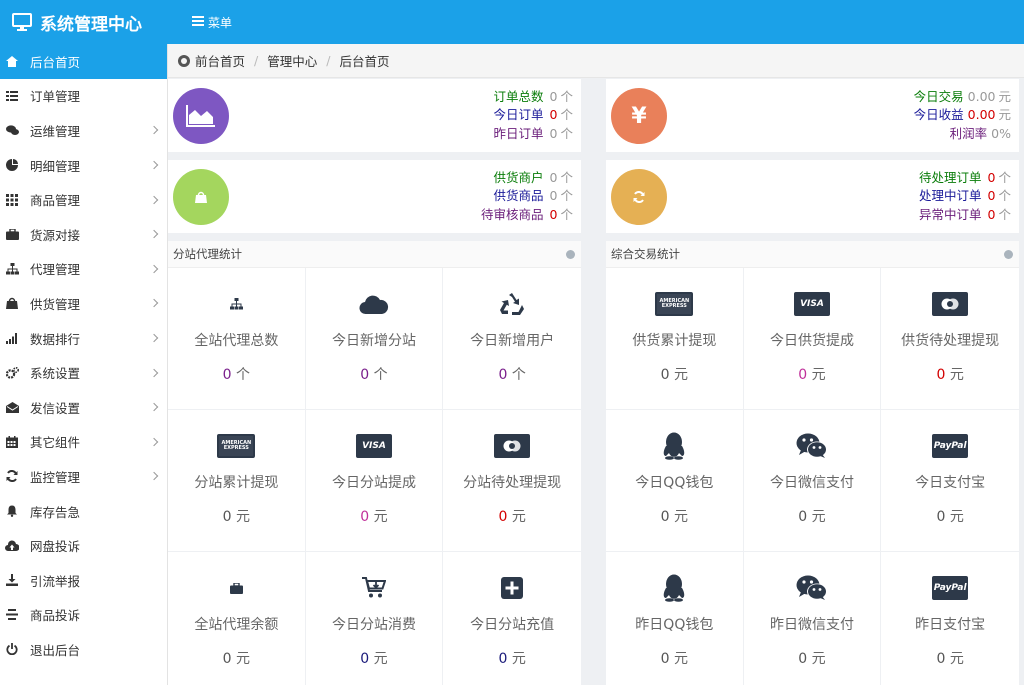  Describe the element at coordinates (83, 511) in the screenshot. I see `sidebar-item: 库存告急` at that location.